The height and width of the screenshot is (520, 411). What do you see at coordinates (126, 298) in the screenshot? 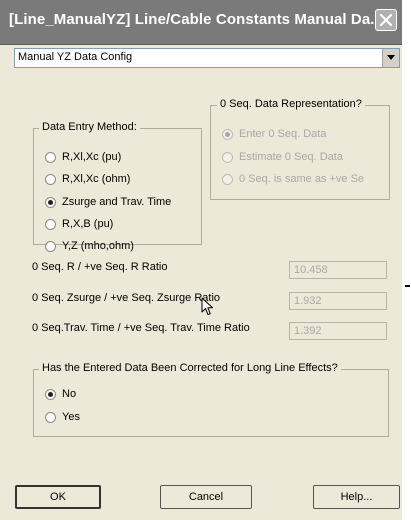
I see `zsurge-ratio-label: 0 Seq. Zsurge / +ve Seq. Zsurge Ratio` at bounding box center [126, 298].